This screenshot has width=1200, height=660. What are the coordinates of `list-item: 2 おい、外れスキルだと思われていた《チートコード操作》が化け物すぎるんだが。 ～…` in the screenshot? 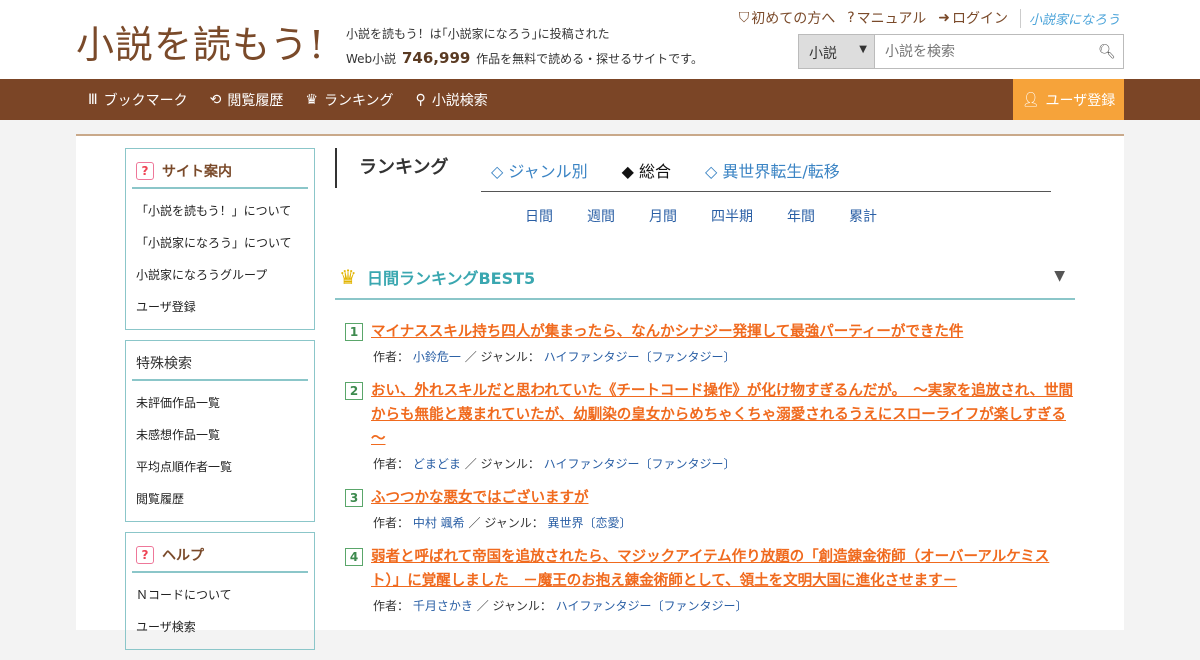 It's located at (710, 425).